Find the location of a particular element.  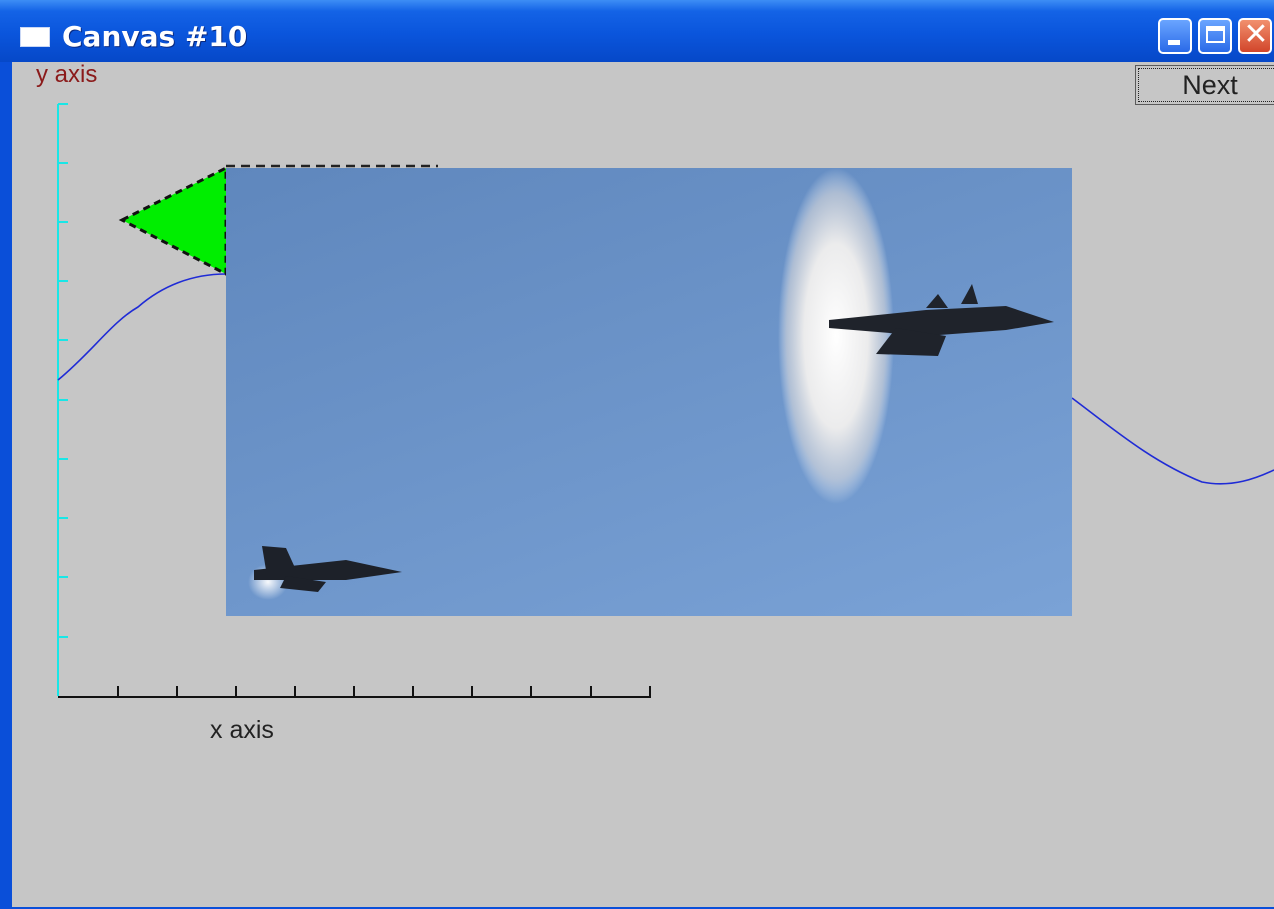

green-triangle is located at coordinates (173, 221).